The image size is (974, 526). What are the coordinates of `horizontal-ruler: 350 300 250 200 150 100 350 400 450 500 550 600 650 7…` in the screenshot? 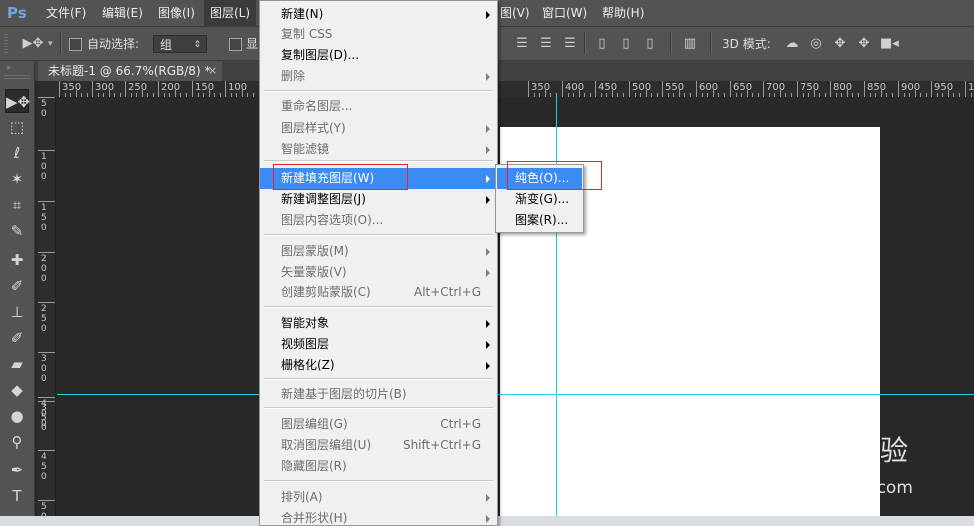 It's located at (515, 89).